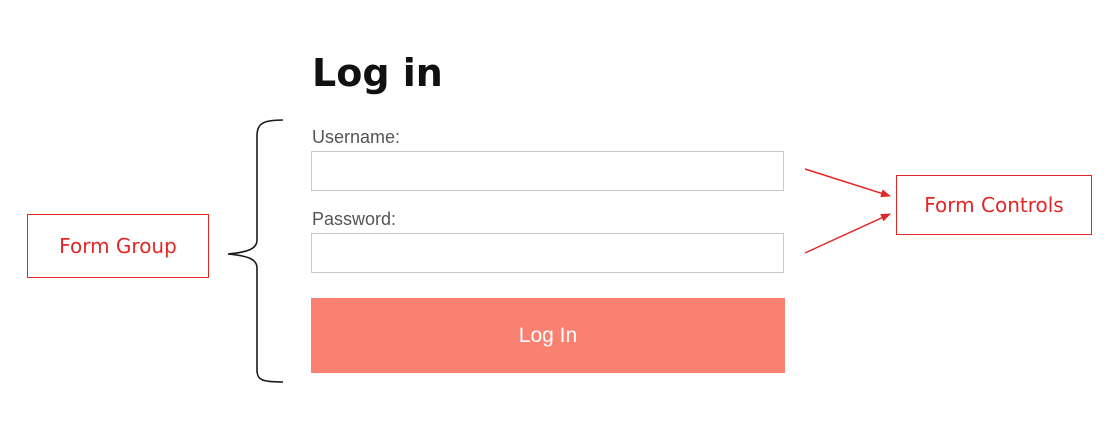 The width and height of the screenshot is (1115, 430). Describe the element at coordinates (377, 73) in the screenshot. I see `page-title: Log in` at that location.